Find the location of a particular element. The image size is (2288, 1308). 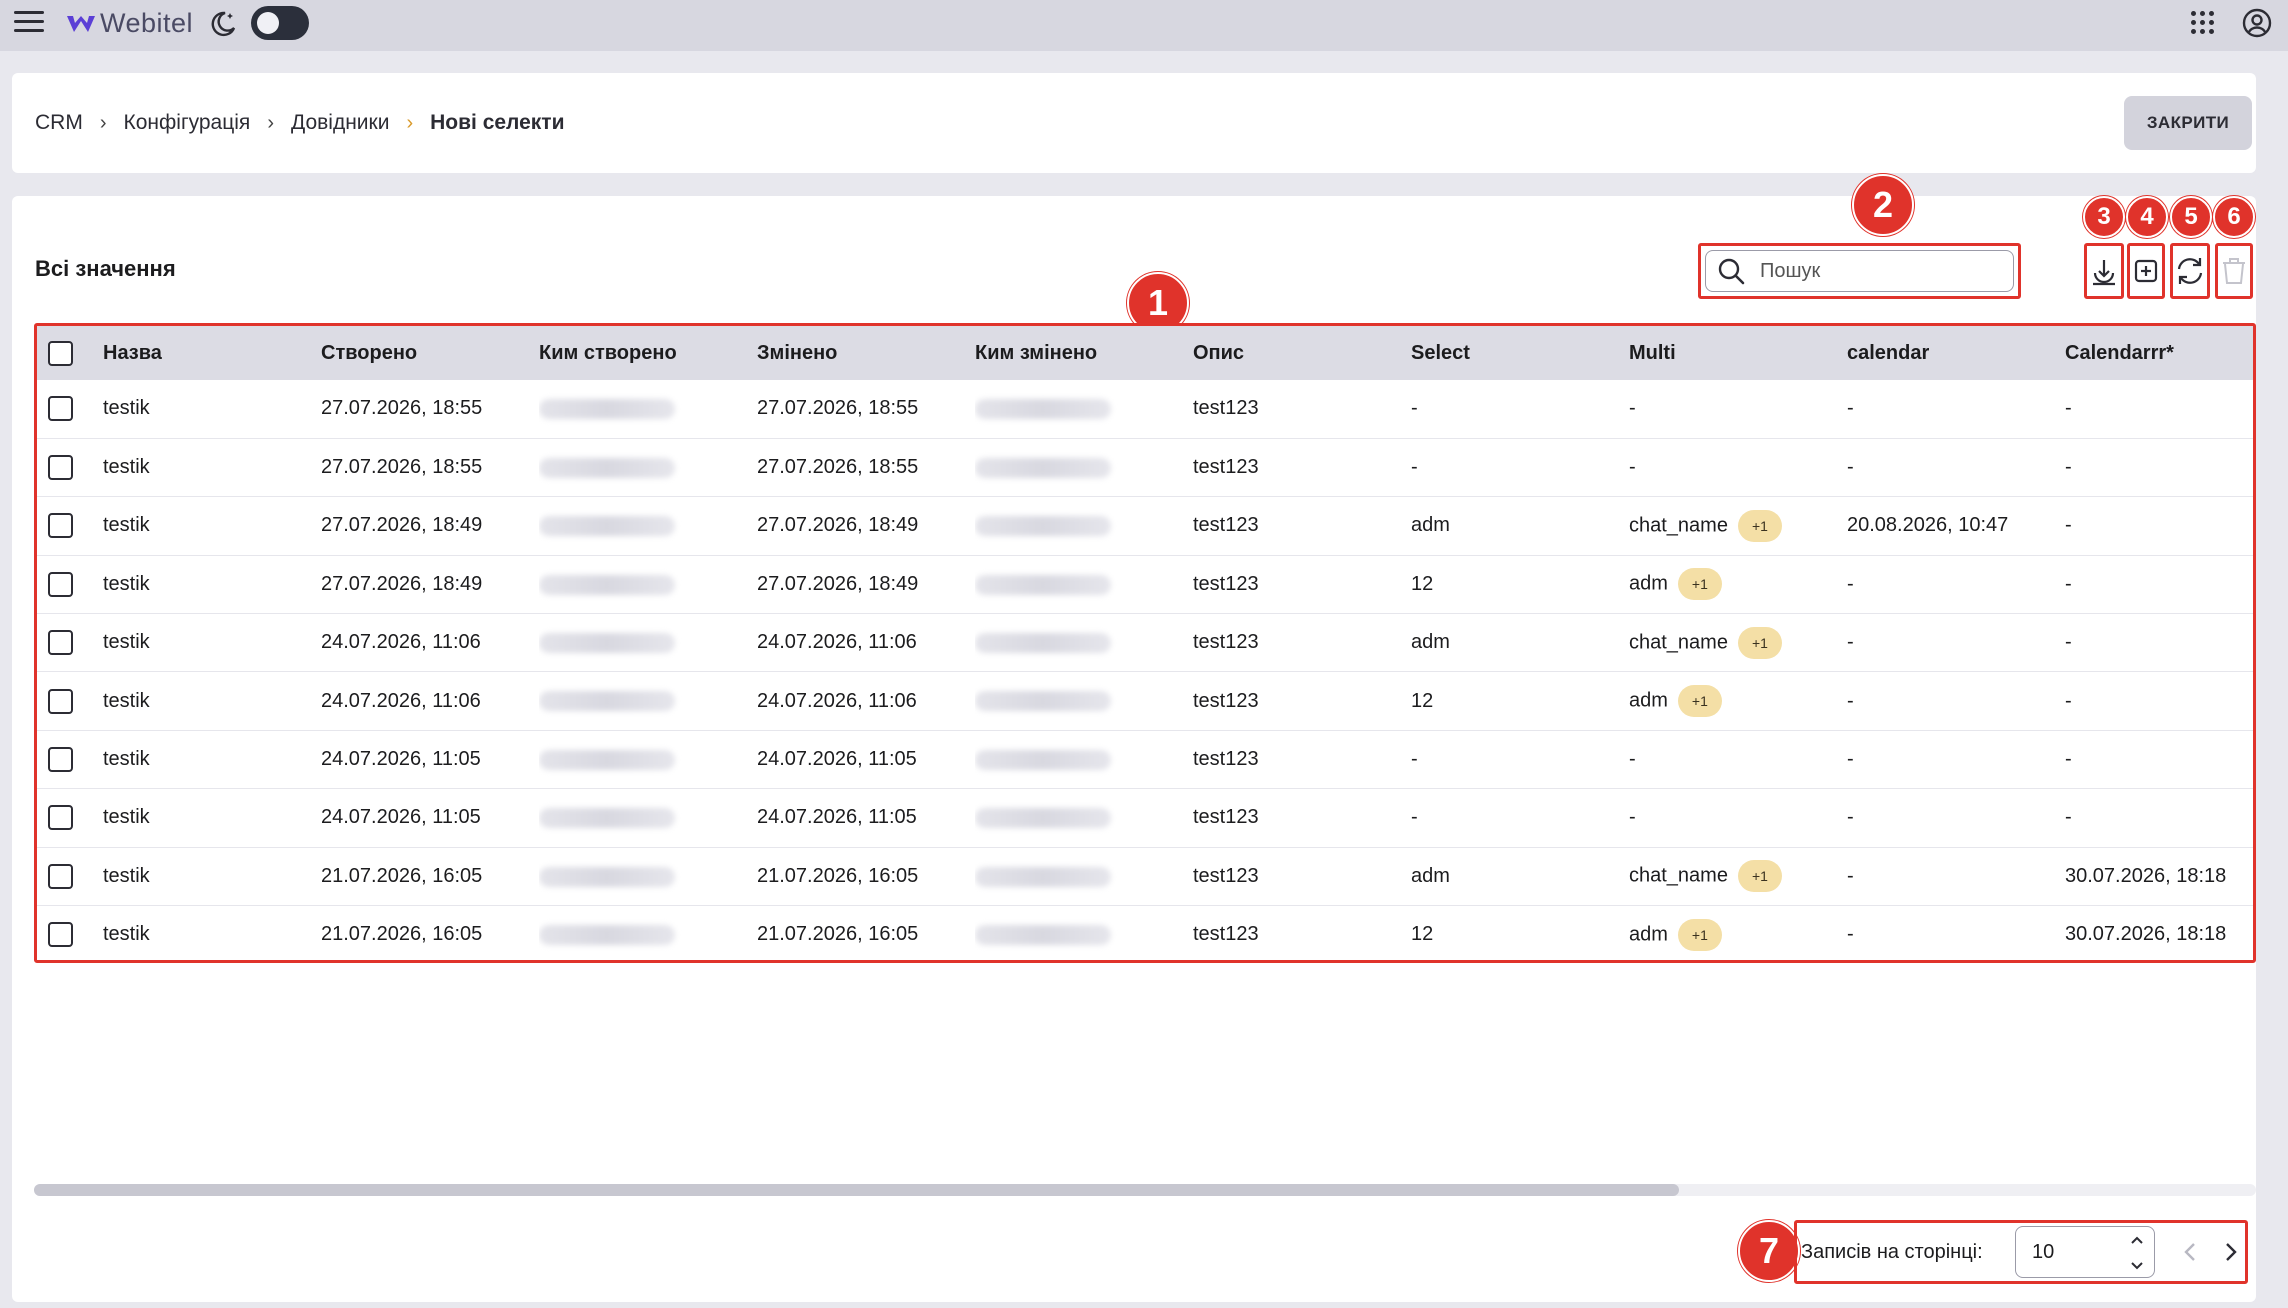

column-header-modified-by: Ким змінено is located at coordinates (1084, 353).